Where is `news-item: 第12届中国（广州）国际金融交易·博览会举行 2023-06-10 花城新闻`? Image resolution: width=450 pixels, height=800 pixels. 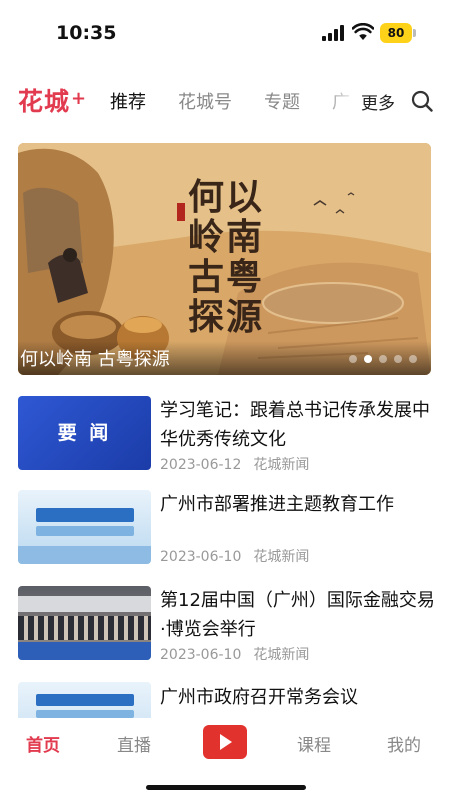
news-item: 第12届中国（广州）国际金融交易·博览会举行 2023-06-10 花城新闻 is located at coordinates (226, 626).